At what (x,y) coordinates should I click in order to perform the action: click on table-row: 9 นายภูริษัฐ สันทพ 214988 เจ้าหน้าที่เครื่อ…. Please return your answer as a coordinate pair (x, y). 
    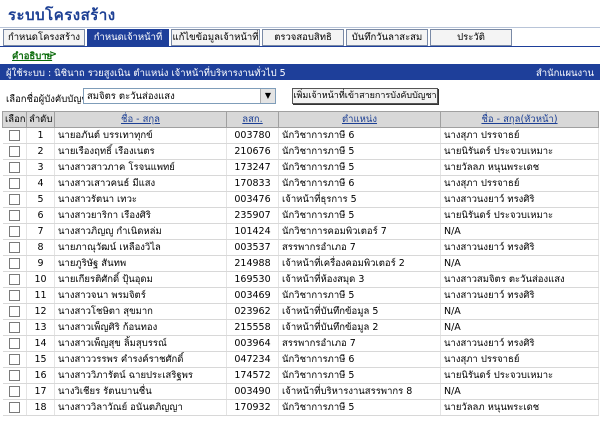
    Looking at the image, I should click on (300, 263).